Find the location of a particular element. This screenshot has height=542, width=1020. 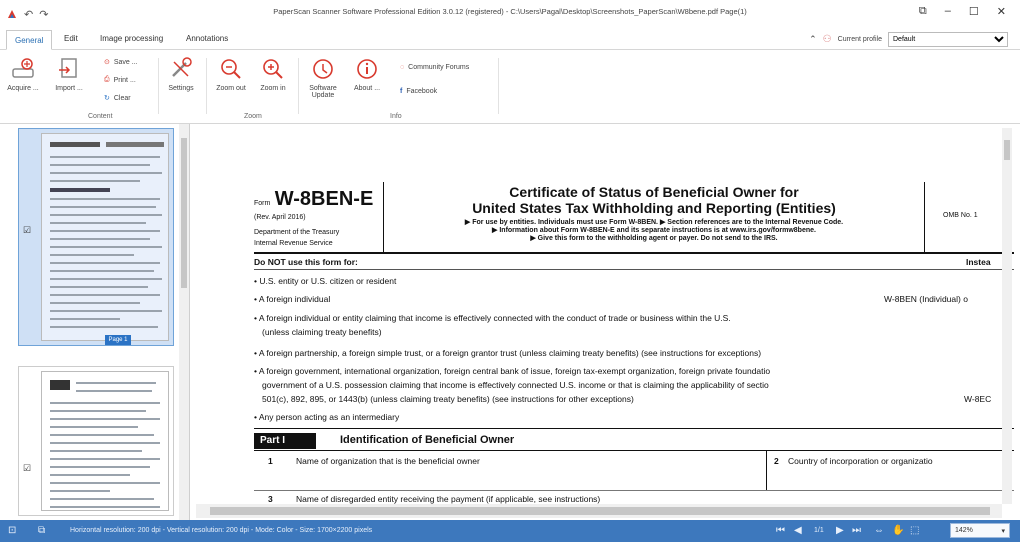

profile-label: Current profile is located at coordinates (859, 39).